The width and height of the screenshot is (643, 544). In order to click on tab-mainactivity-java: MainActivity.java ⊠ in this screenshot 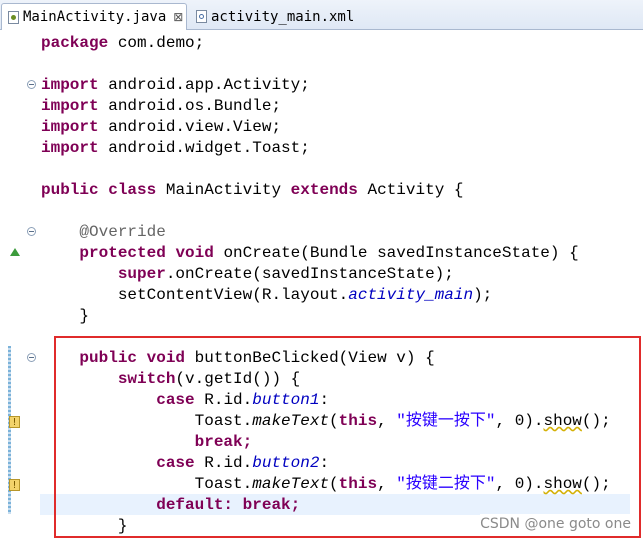, I will do `click(94, 16)`.